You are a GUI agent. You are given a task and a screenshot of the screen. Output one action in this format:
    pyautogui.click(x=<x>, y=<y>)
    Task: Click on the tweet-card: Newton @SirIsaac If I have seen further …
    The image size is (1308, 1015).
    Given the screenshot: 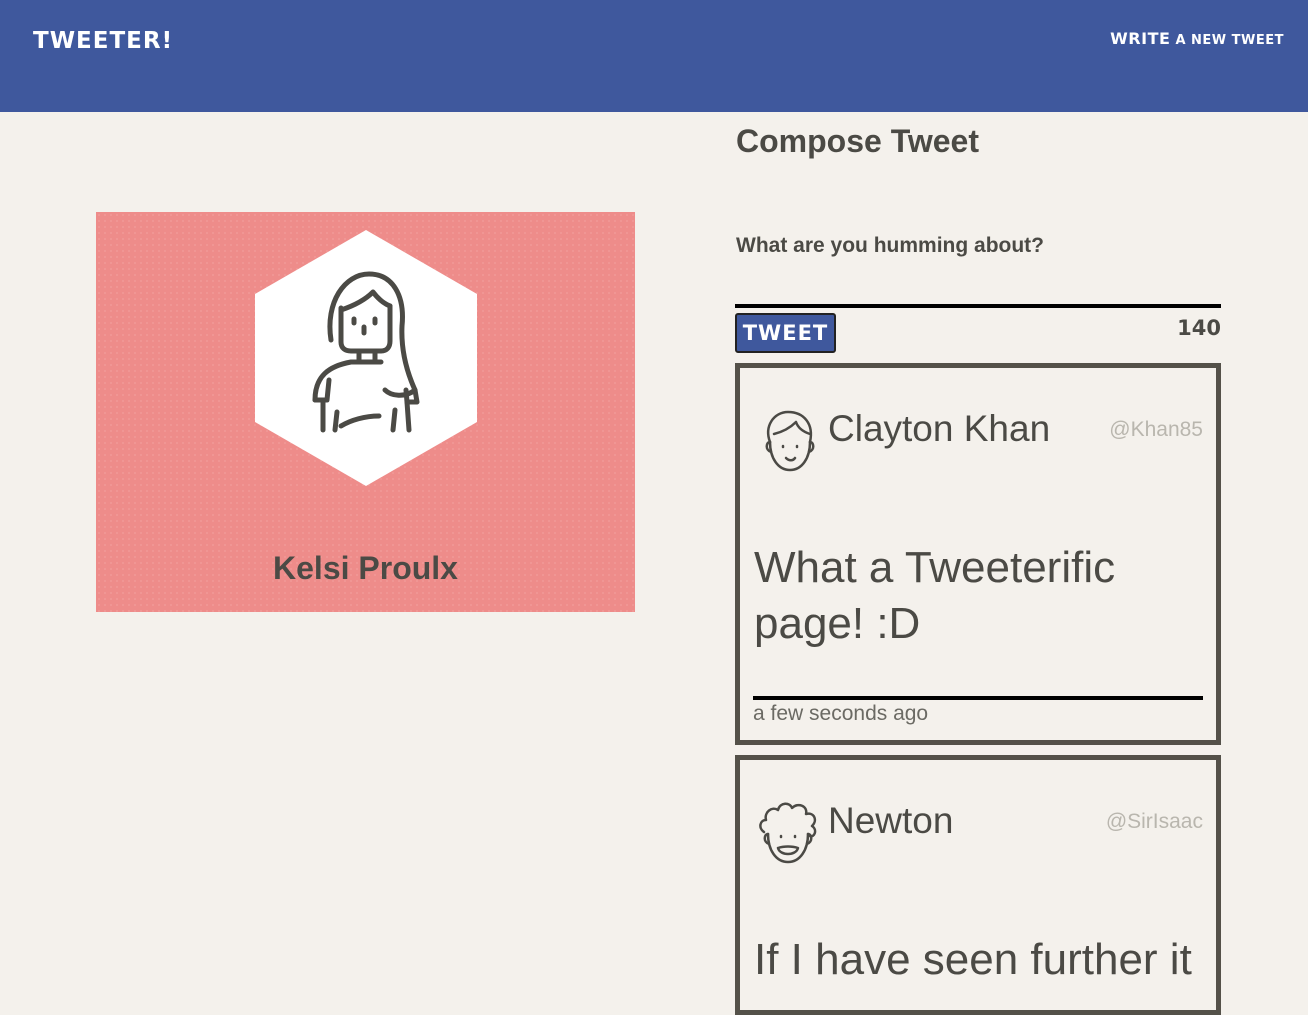 What is the action you would take?
    pyautogui.click(x=978, y=885)
    